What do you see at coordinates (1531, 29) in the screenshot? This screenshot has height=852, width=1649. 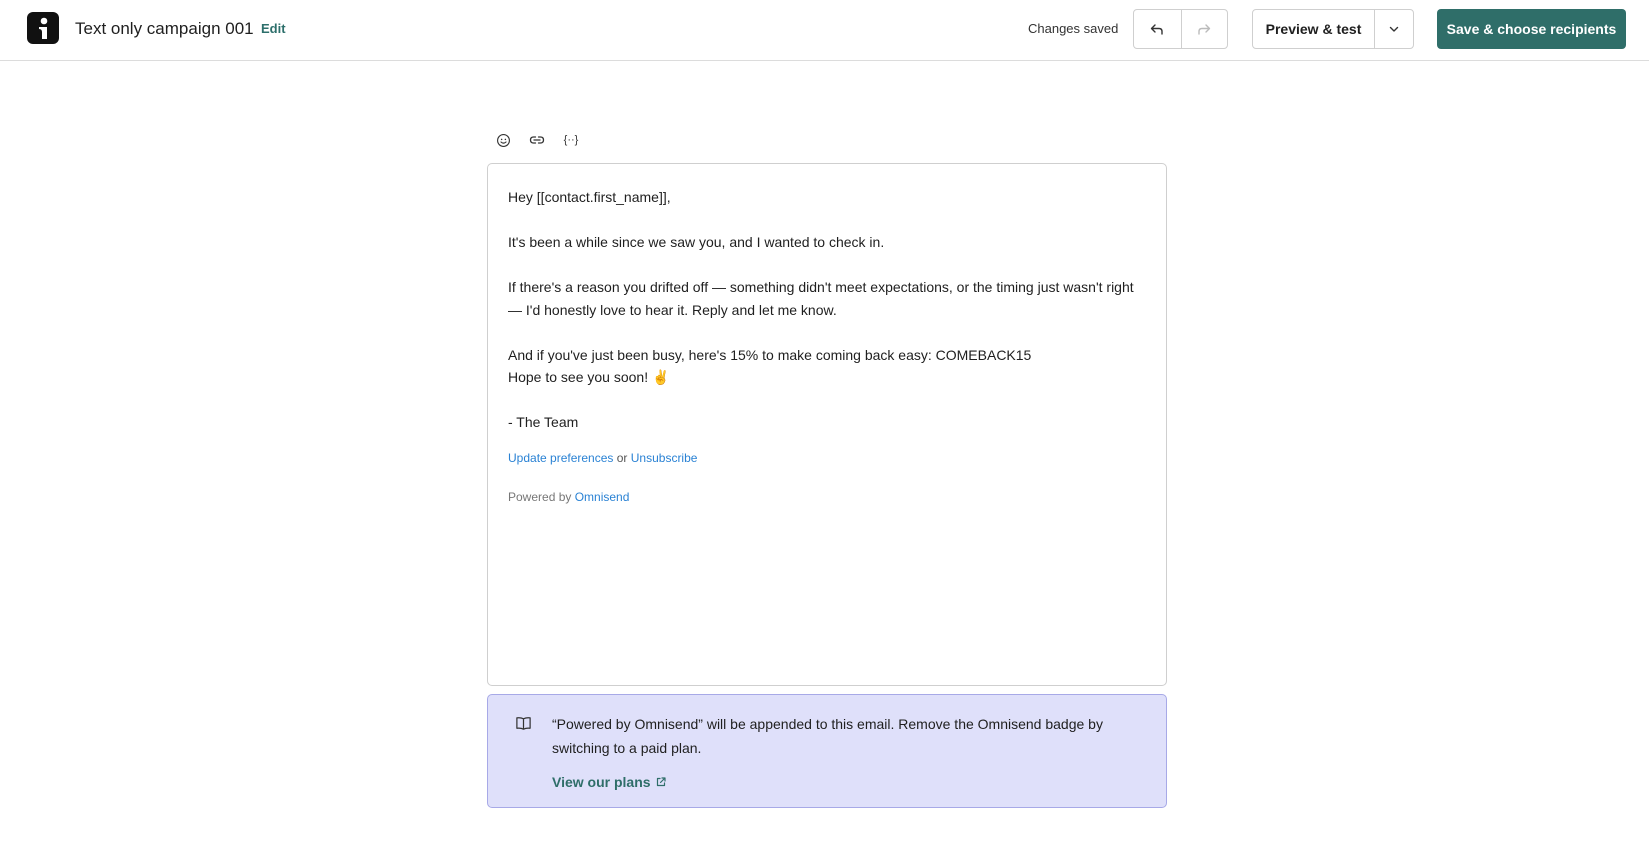 I see `save-choose-recipients-button: Save & choose recipients` at bounding box center [1531, 29].